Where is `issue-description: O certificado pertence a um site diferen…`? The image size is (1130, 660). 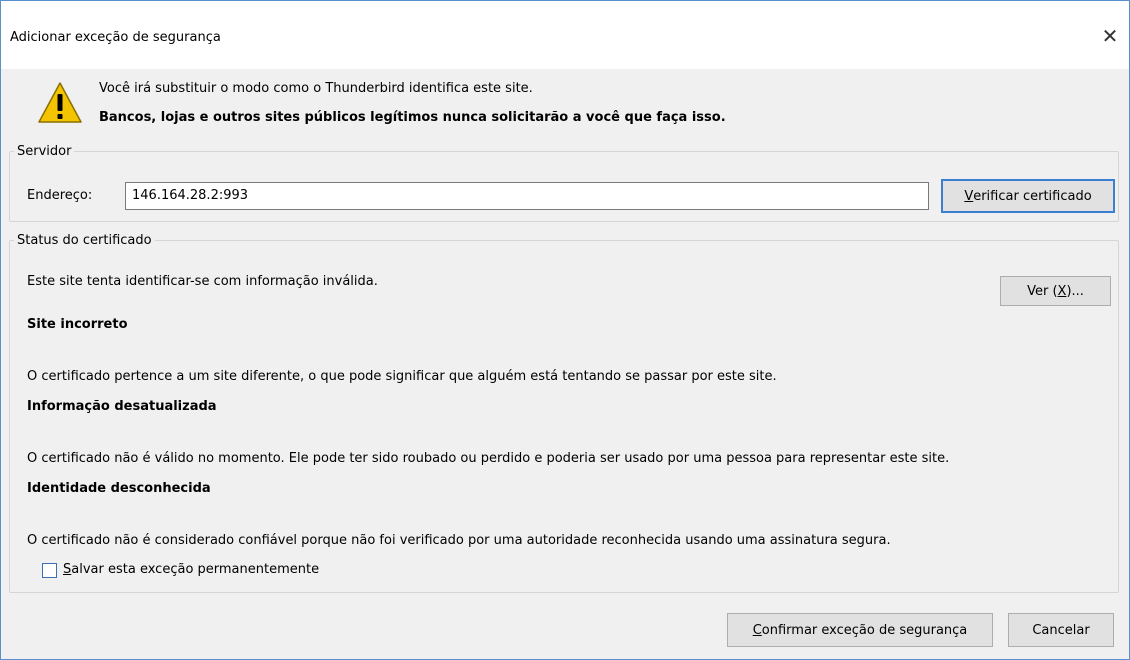
issue-description: O certificado pertence a um site diferen… is located at coordinates (402, 376).